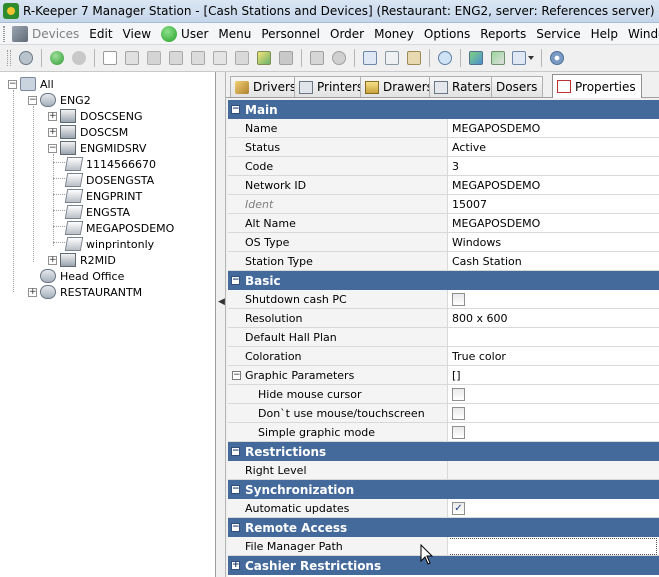  I want to click on menubar-grip, so click(4, 33).